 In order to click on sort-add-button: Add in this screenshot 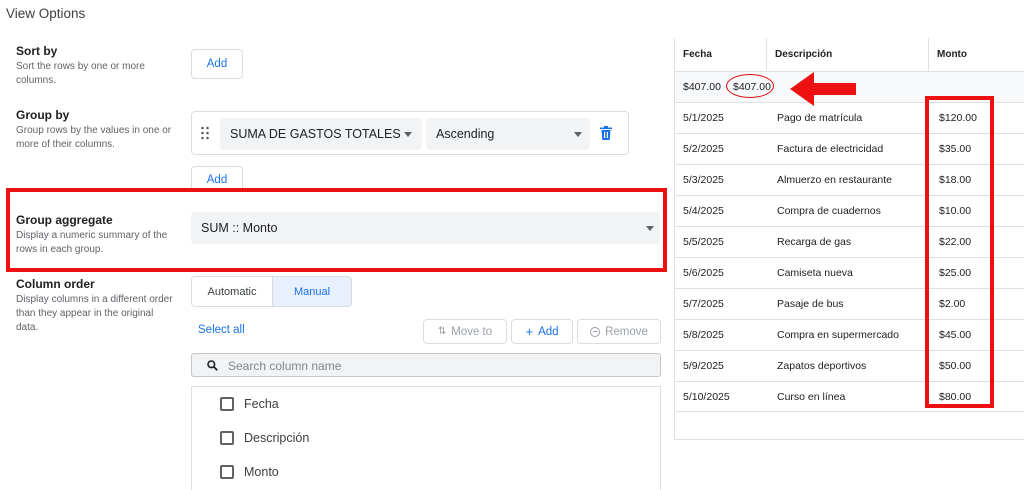, I will do `click(217, 64)`.